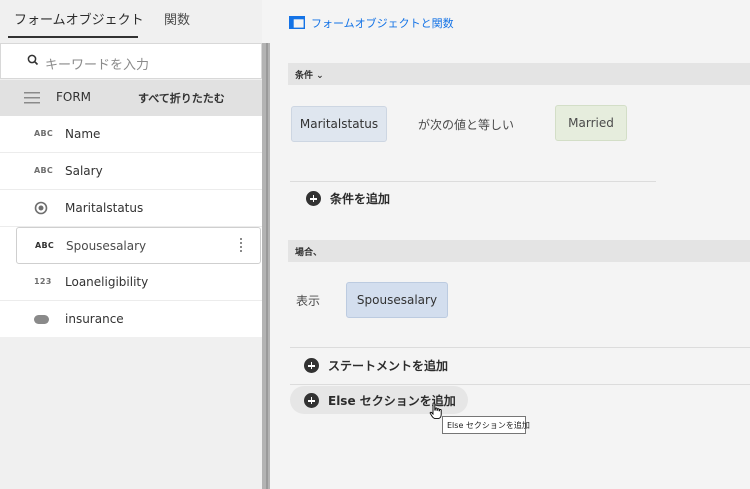  Describe the element at coordinates (84, 171) in the screenshot. I see `tree-item-label: Salary` at that location.